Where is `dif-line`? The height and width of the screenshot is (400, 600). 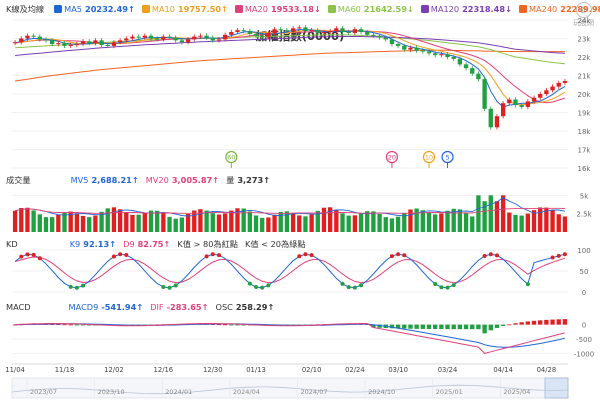
dif-line is located at coordinates (290, 338).